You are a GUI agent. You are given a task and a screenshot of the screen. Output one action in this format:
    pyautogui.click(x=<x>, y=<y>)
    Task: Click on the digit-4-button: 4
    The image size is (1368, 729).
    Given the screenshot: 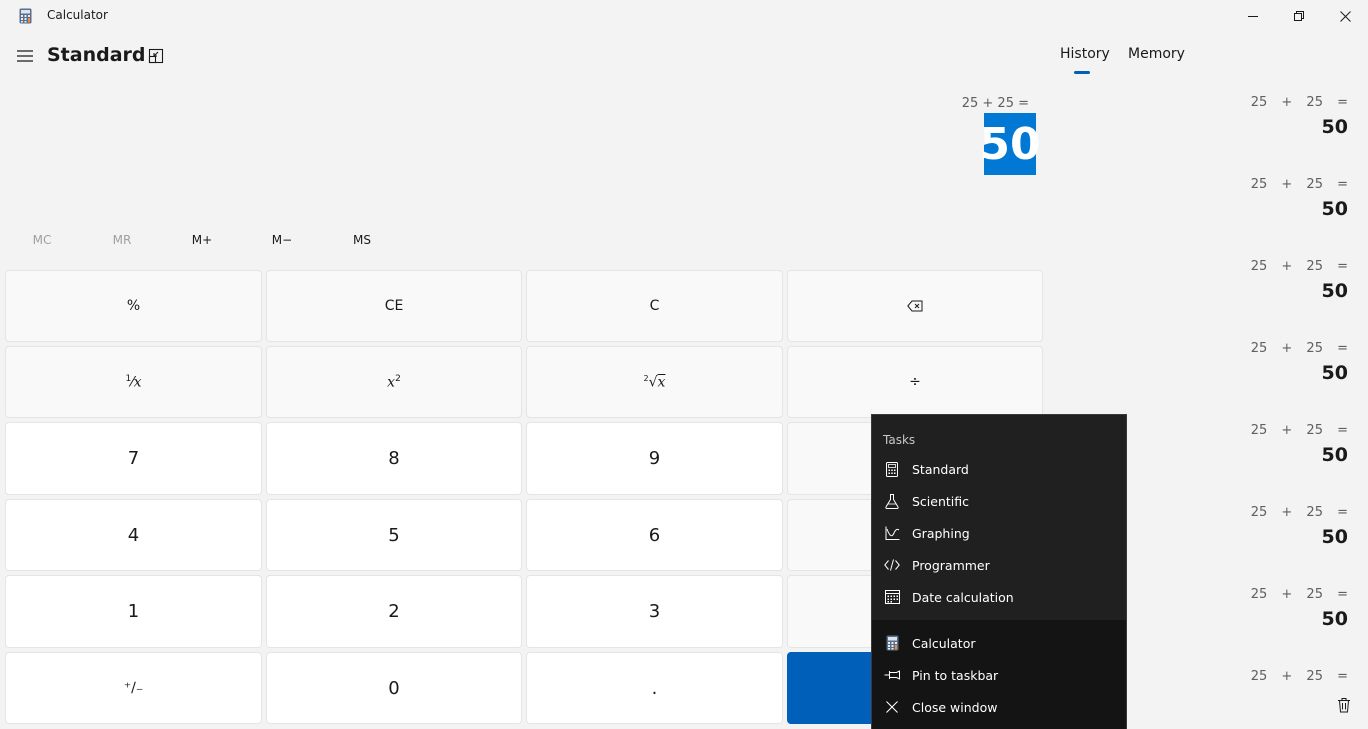 What is the action you would take?
    pyautogui.click(x=133, y=535)
    